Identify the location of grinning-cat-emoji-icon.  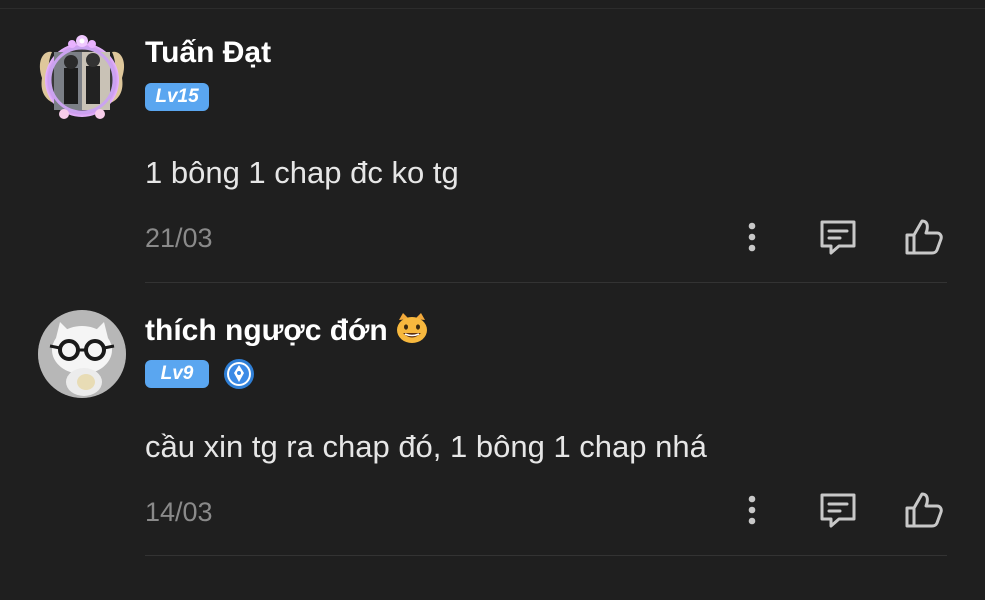
(412, 332).